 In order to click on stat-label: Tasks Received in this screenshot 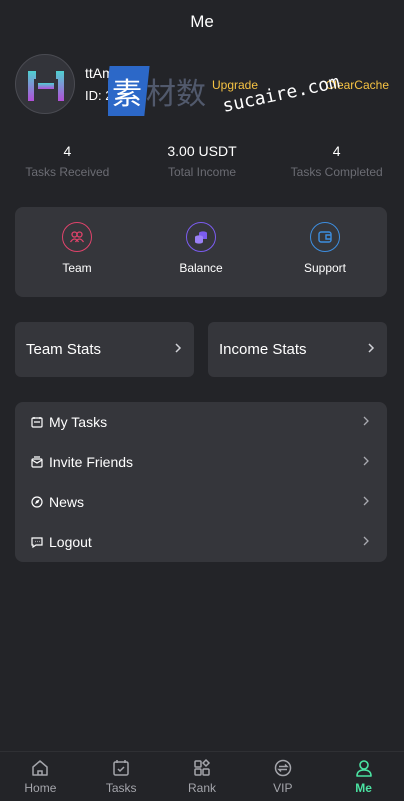, I will do `click(67, 172)`.